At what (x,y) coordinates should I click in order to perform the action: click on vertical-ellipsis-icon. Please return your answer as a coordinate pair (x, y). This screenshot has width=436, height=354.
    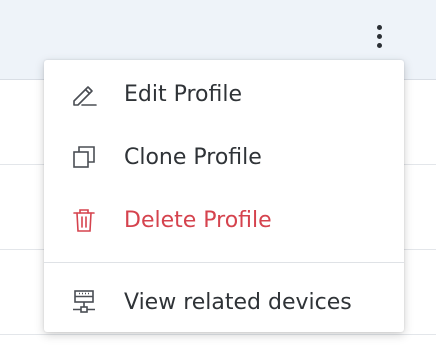
    Looking at the image, I should click on (379, 27).